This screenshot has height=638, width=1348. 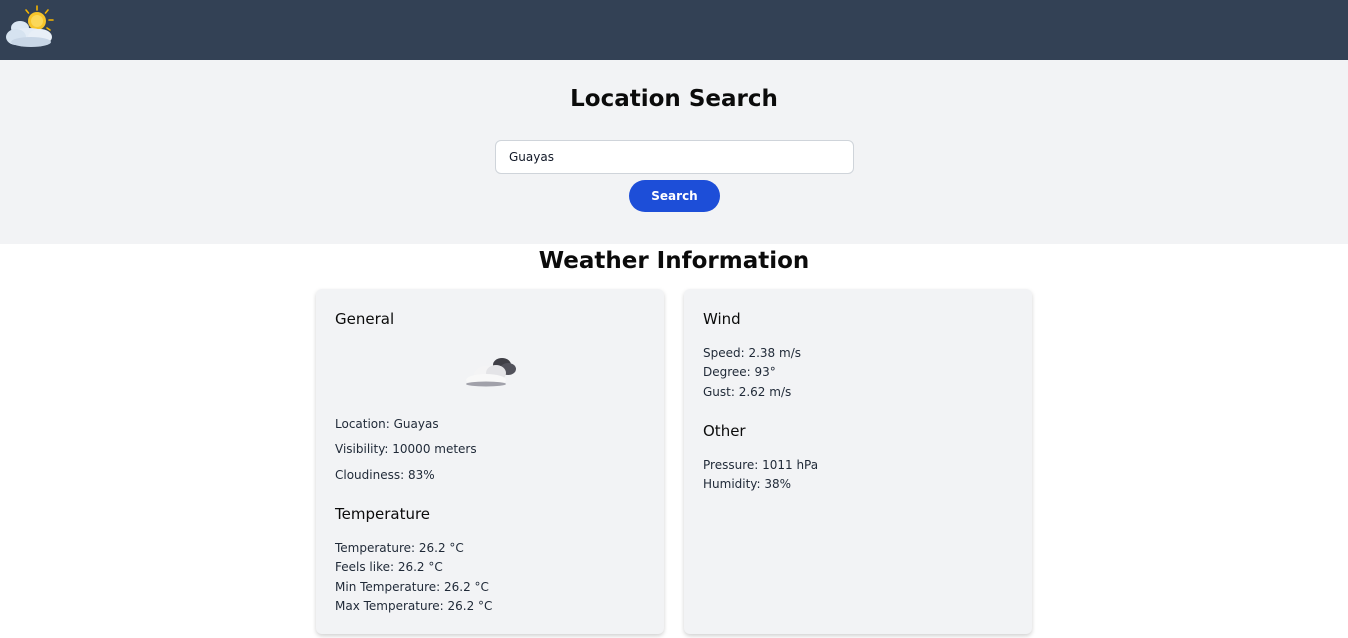 I want to click on general-heading: General, so click(x=365, y=319).